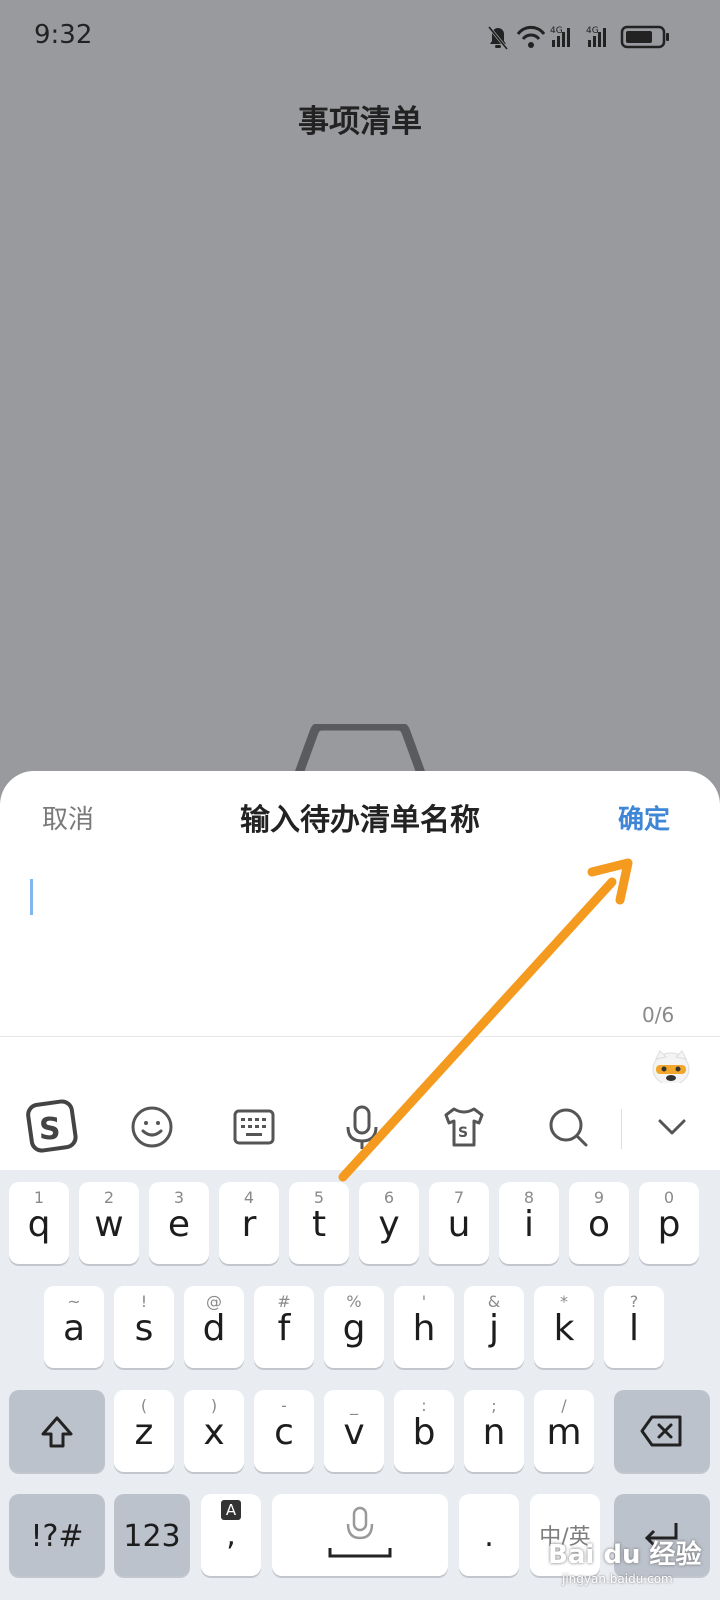 The height and width of the screenshot is (1600, 720). Describe the element at coordinates (360, 122) in the screenshot. I see `page-title: 事项清单` at that location.